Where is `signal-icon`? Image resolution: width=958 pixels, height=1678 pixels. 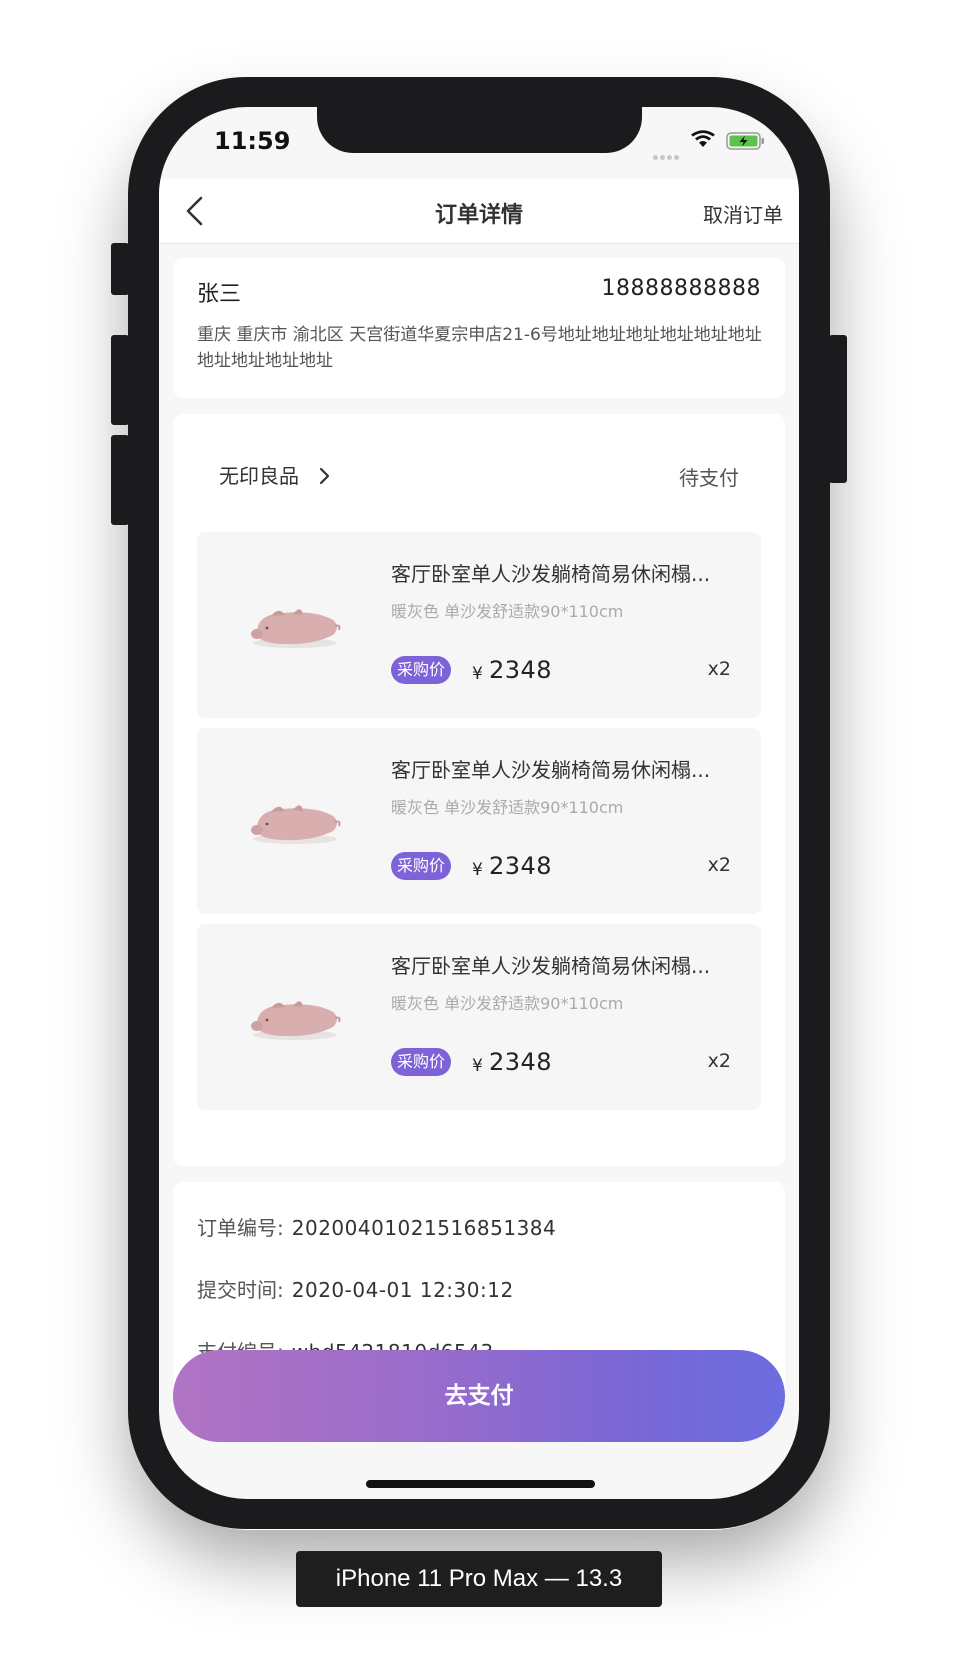
signal-icon is located at coordinates (667, 154).